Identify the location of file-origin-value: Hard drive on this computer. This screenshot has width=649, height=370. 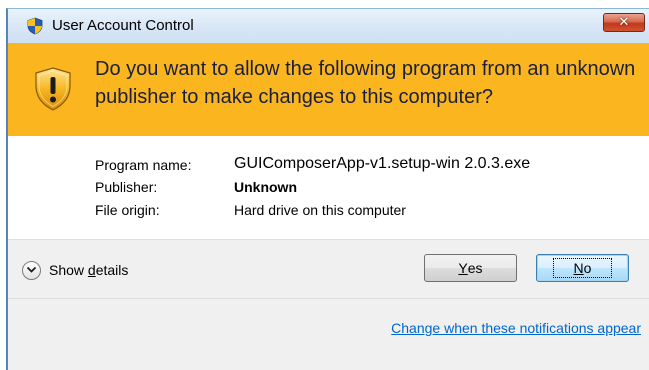
(320, 210).